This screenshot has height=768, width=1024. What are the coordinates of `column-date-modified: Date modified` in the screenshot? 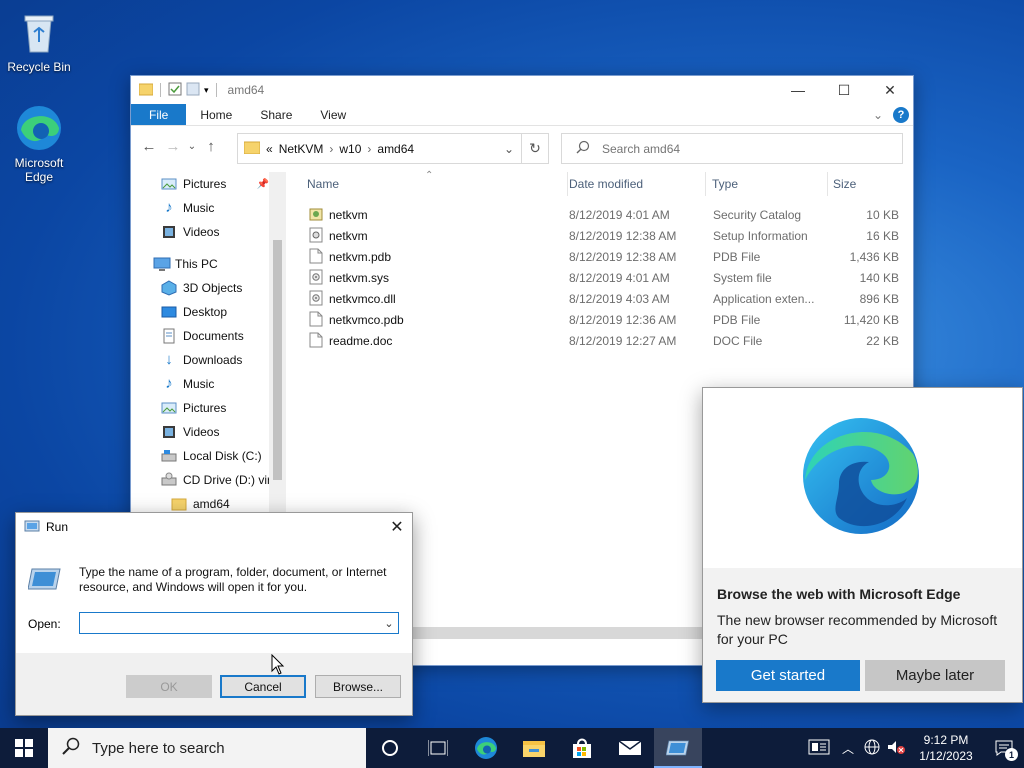 It's located at (606, 184).